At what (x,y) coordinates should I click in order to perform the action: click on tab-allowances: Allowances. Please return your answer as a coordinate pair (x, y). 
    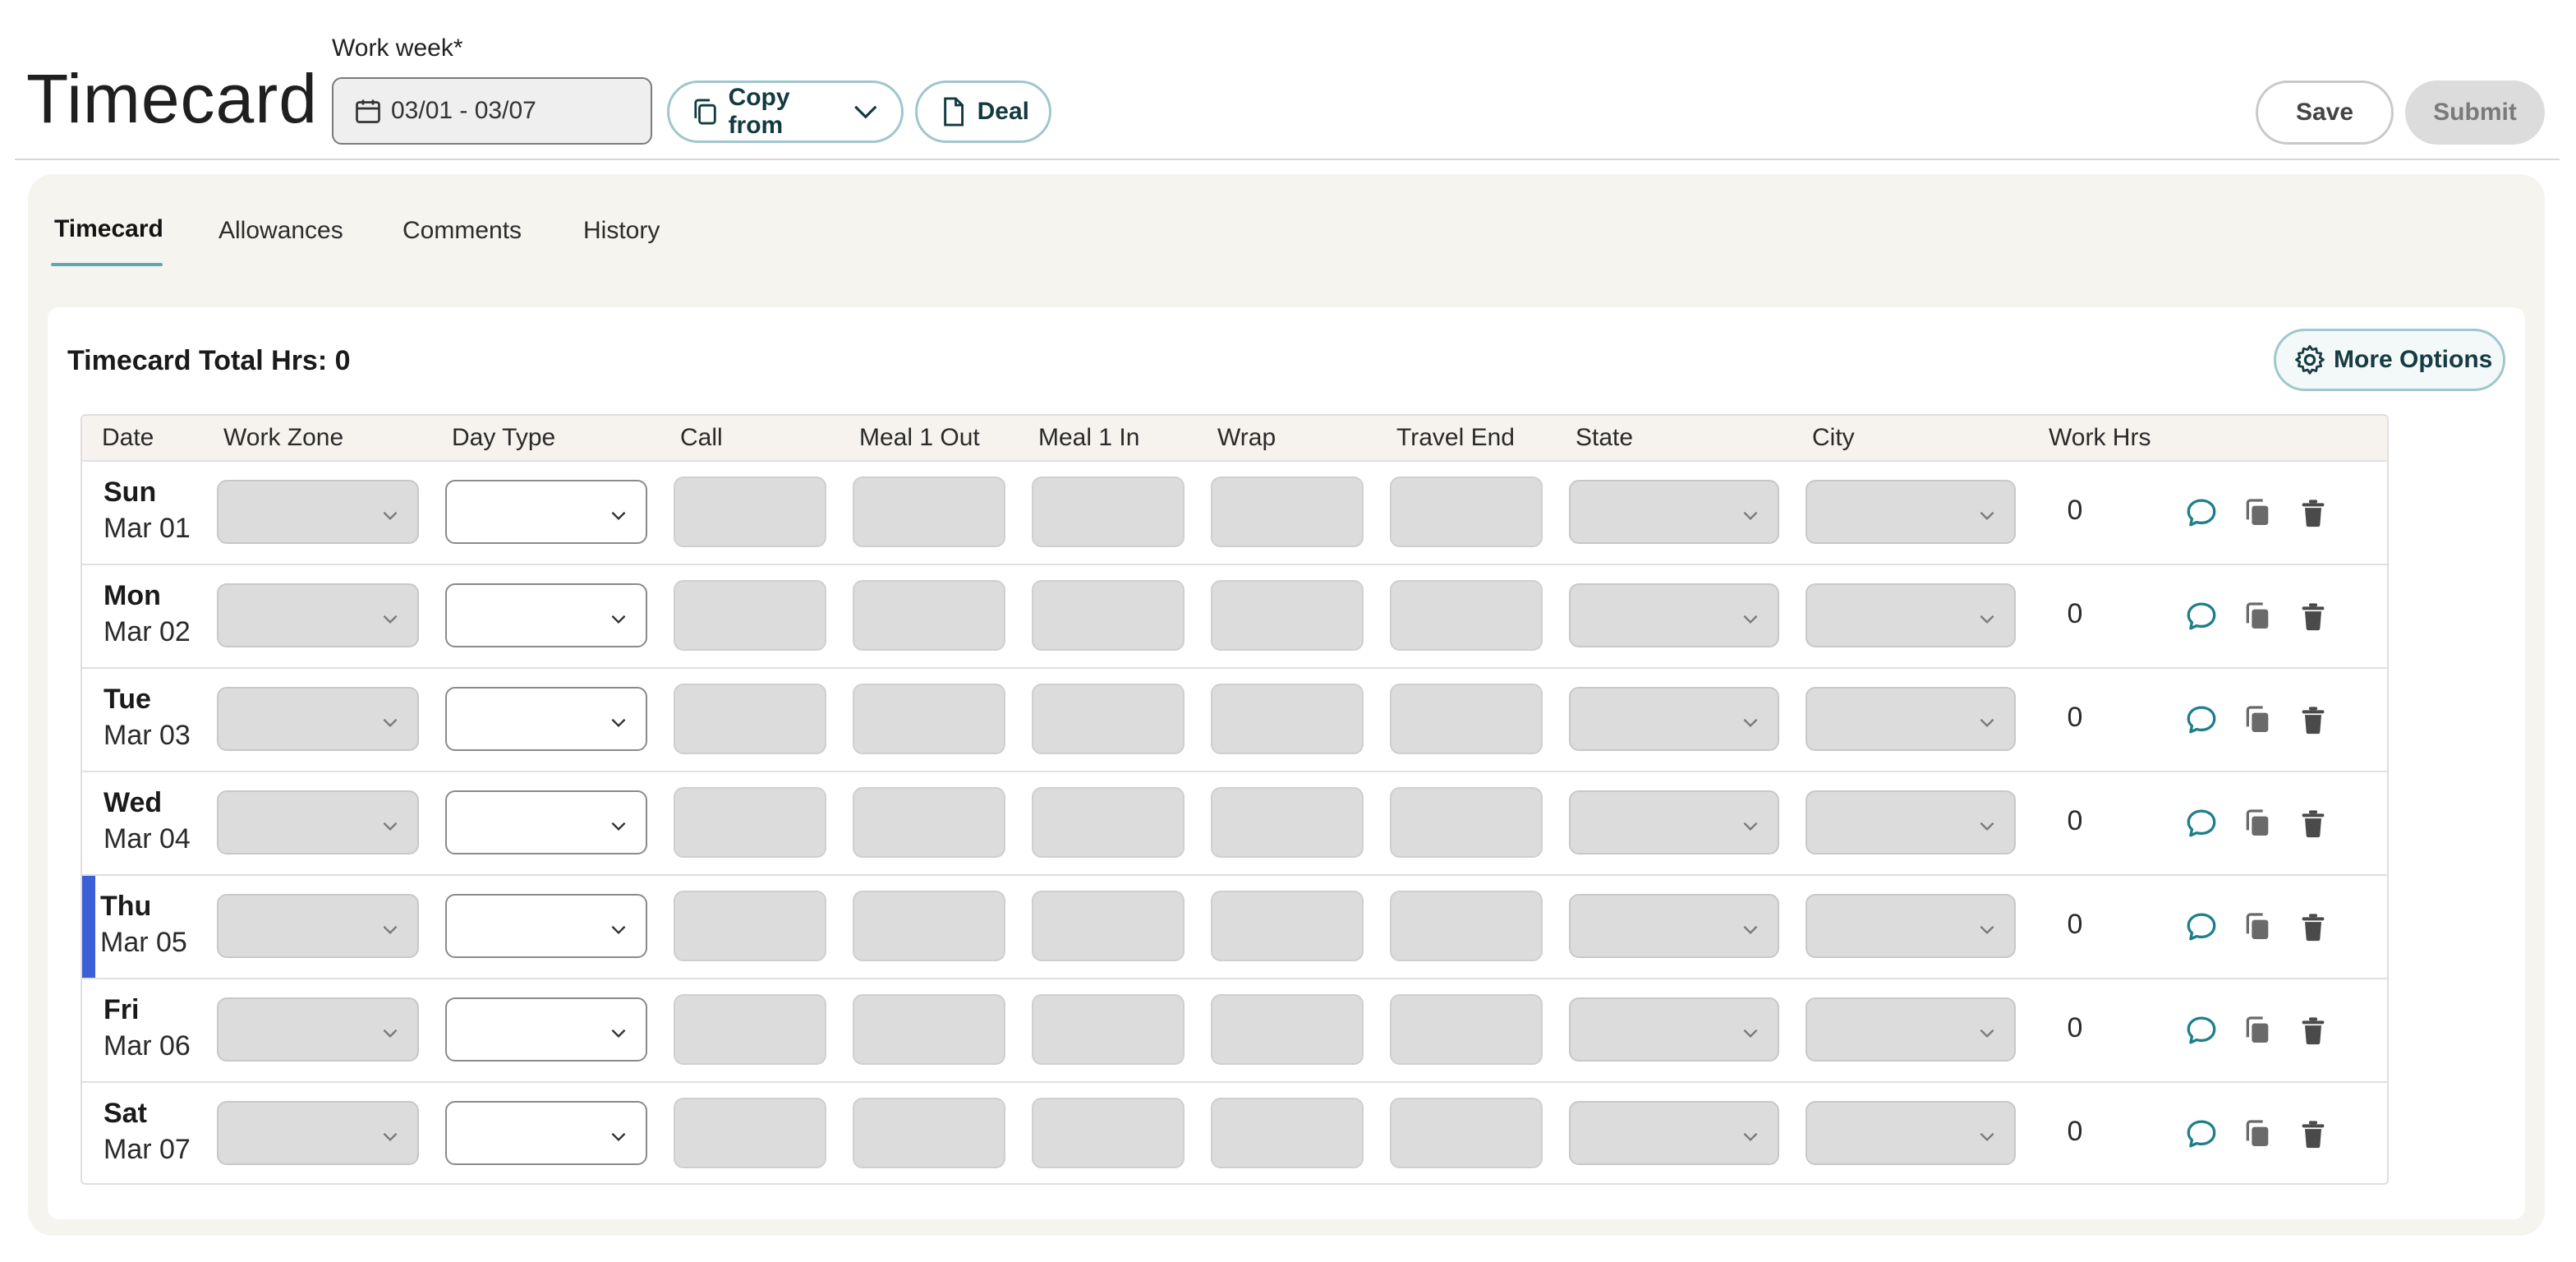
    Looking at the image, I should click on (280, 231).